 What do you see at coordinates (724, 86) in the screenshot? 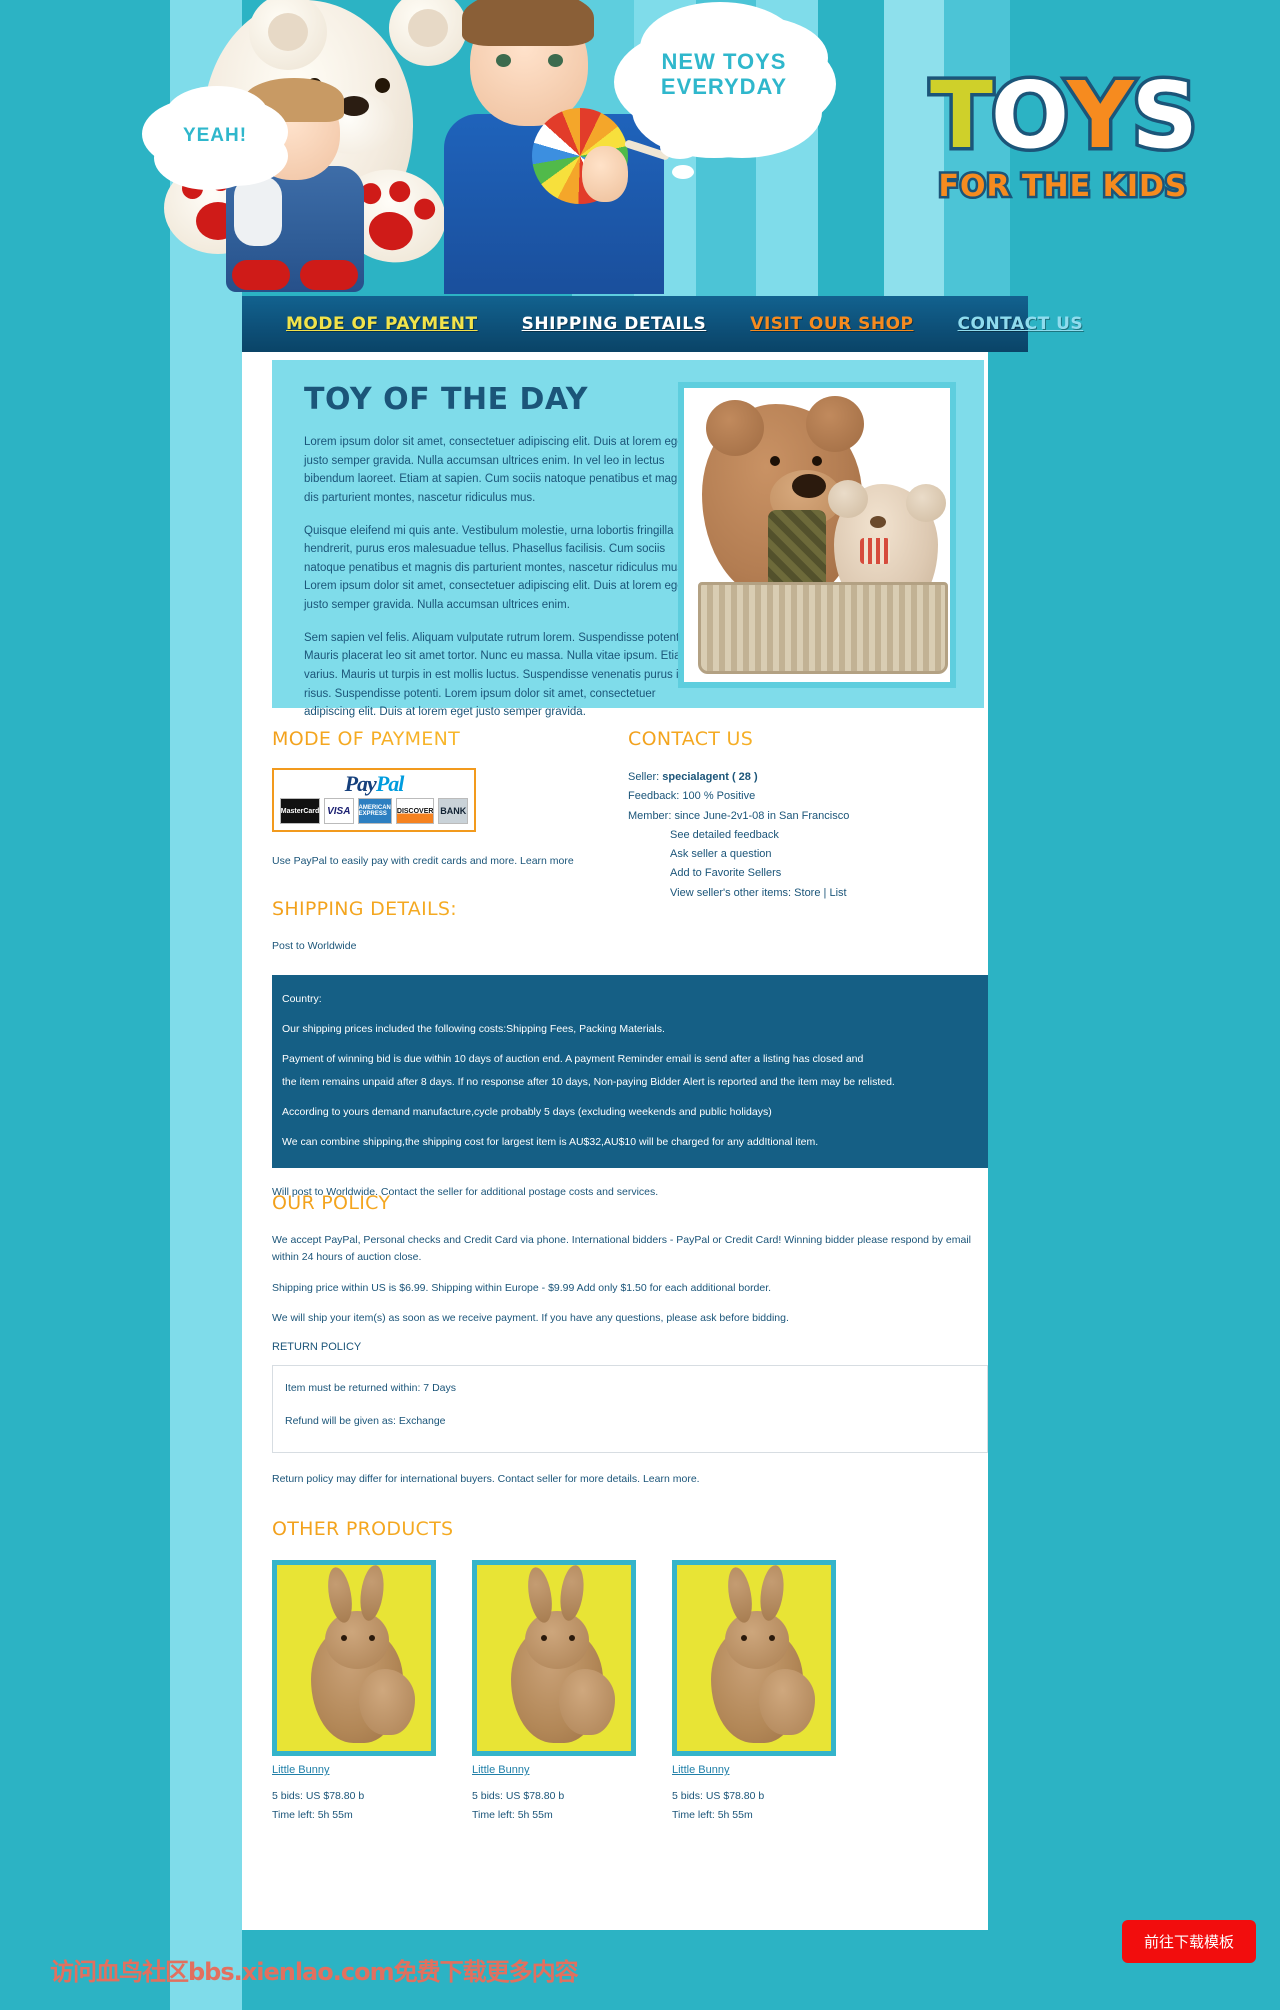
I see `bubble-new-line2: EVERYDAY` at bounding box center [724, 86].